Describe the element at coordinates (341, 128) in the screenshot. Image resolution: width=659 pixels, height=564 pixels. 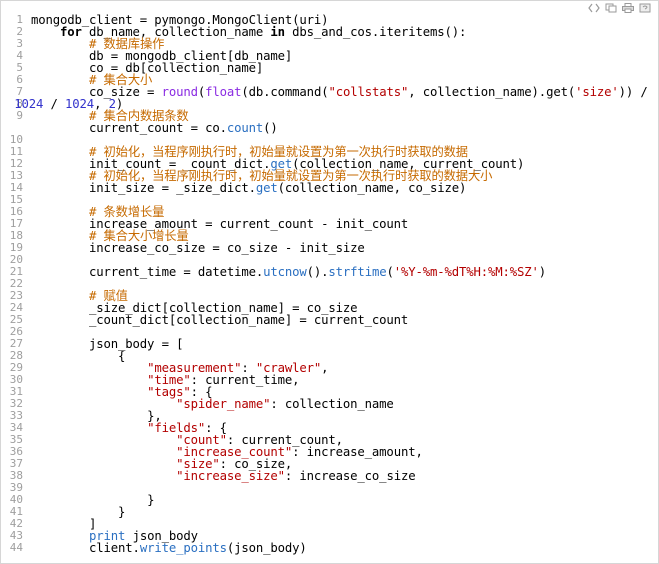
I see `code-line-9: current_count = co.count()` at that location.